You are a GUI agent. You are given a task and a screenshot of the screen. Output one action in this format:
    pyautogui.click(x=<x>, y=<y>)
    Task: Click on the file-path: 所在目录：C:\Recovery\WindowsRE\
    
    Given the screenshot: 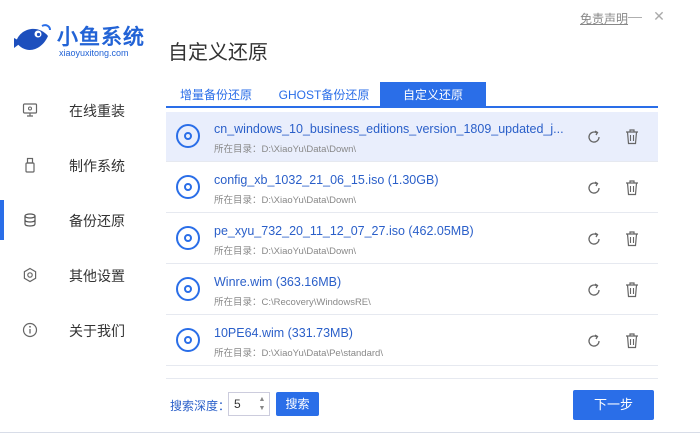 What is the action you would take?
    pyautogui.click(x=292, y=302)
    